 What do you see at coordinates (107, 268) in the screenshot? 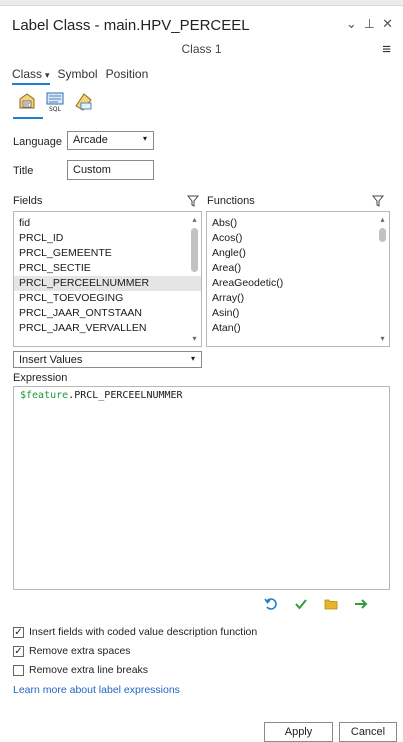
I see `field-item: PRCL_SECTIE` at bounding box center [107, 268].